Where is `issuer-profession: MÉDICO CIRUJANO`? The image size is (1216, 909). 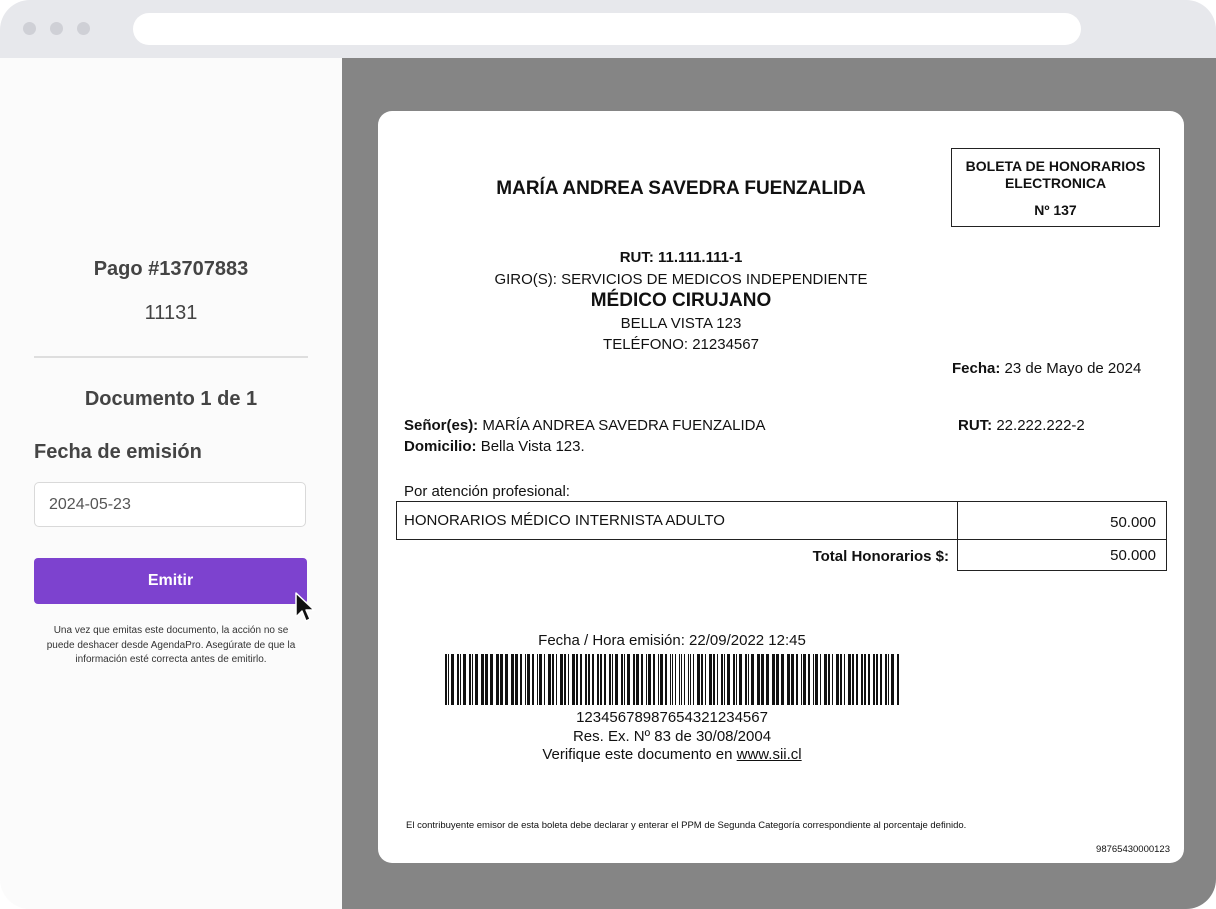
issuer-profession: MÉDICO CIRUJANO is located at coordinates (681, 300).